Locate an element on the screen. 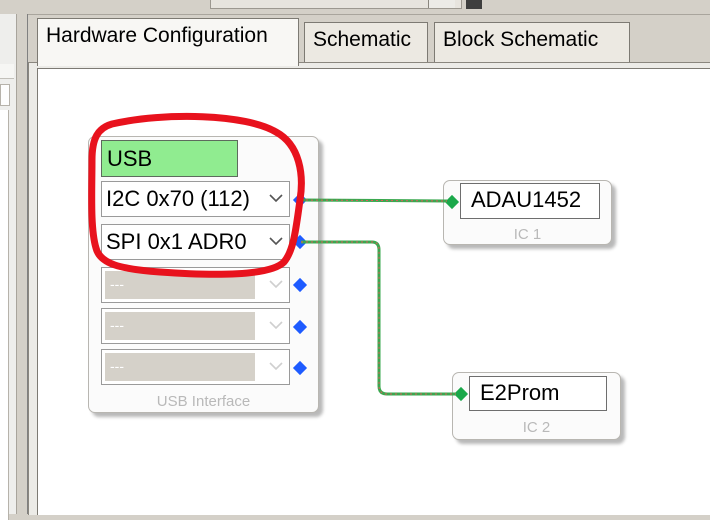 Image resolution: width=710 pixels, height=520 pixels. port-5-dropdown: --- is located at coordinates (195, 367).